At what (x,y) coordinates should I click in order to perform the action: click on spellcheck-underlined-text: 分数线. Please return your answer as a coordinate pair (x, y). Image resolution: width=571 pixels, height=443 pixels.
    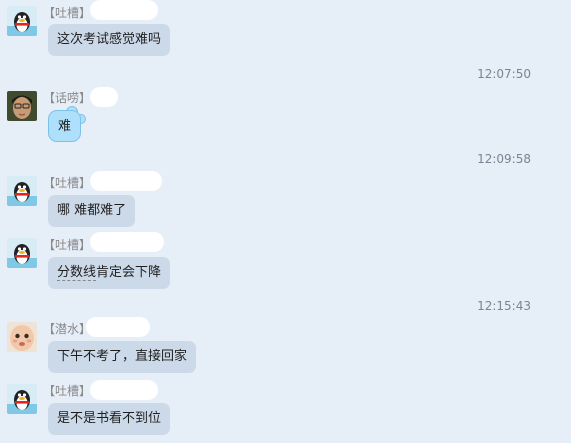
    Looking at the image, I should click on (77, 273).